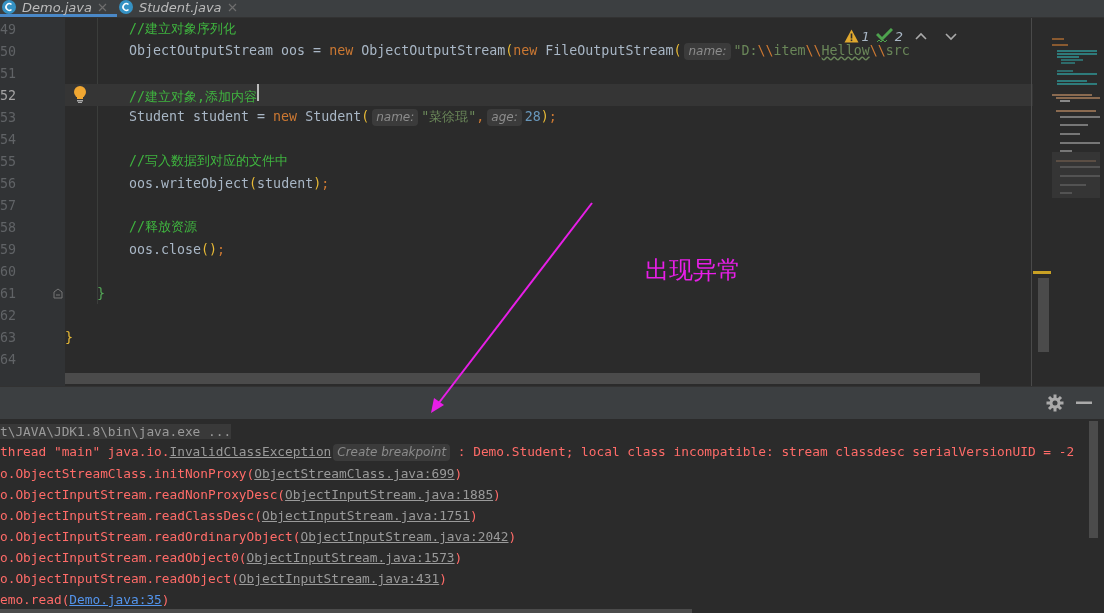  I want to click on editor-tab: Student.java, so click(182, 8).